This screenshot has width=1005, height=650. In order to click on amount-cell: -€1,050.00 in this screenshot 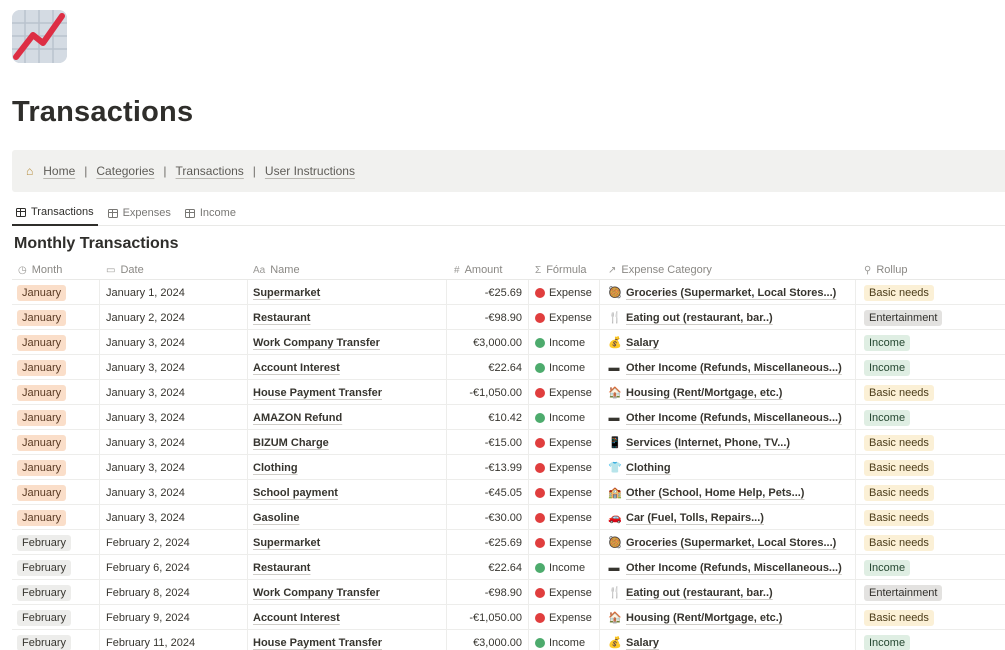, I will do `click(488, 392)`.